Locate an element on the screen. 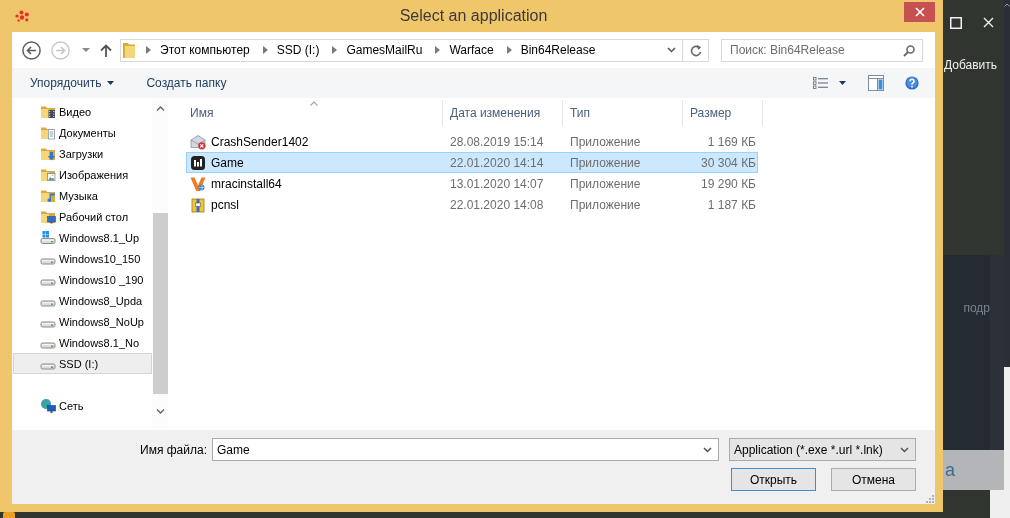 The width and height of the screenshot is (1010, 518). app-logo-icon is located at coordinates (22, 16).